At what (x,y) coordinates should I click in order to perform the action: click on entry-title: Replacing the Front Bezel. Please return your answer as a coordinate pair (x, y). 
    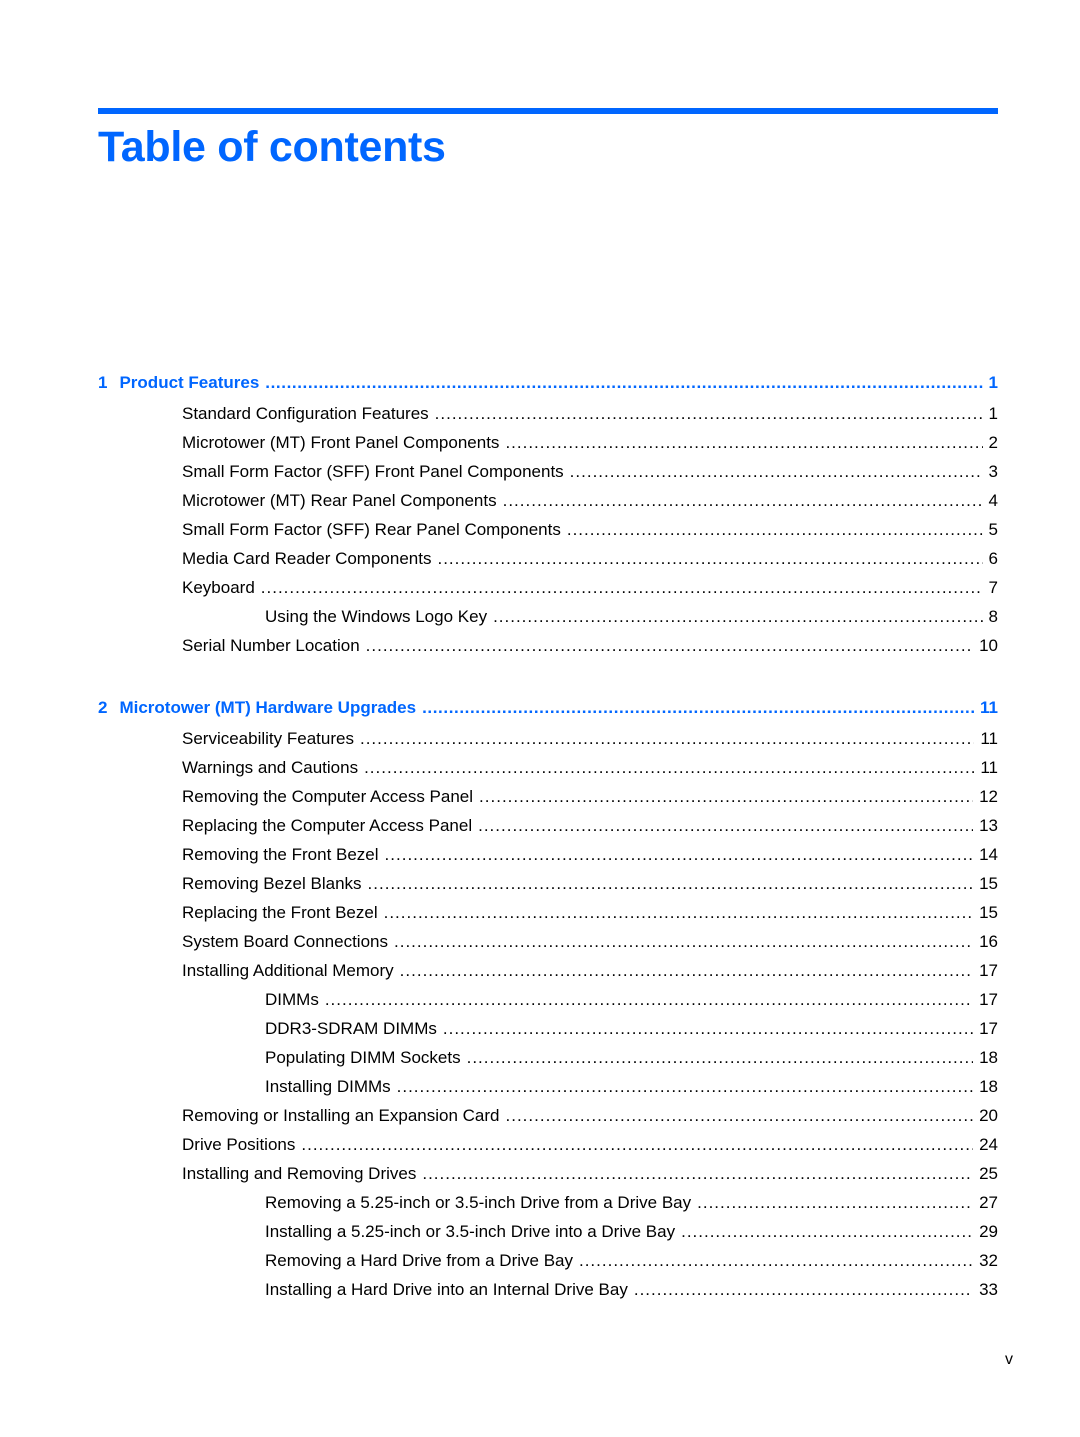
    Looking at the image, I should click on (280, 912).